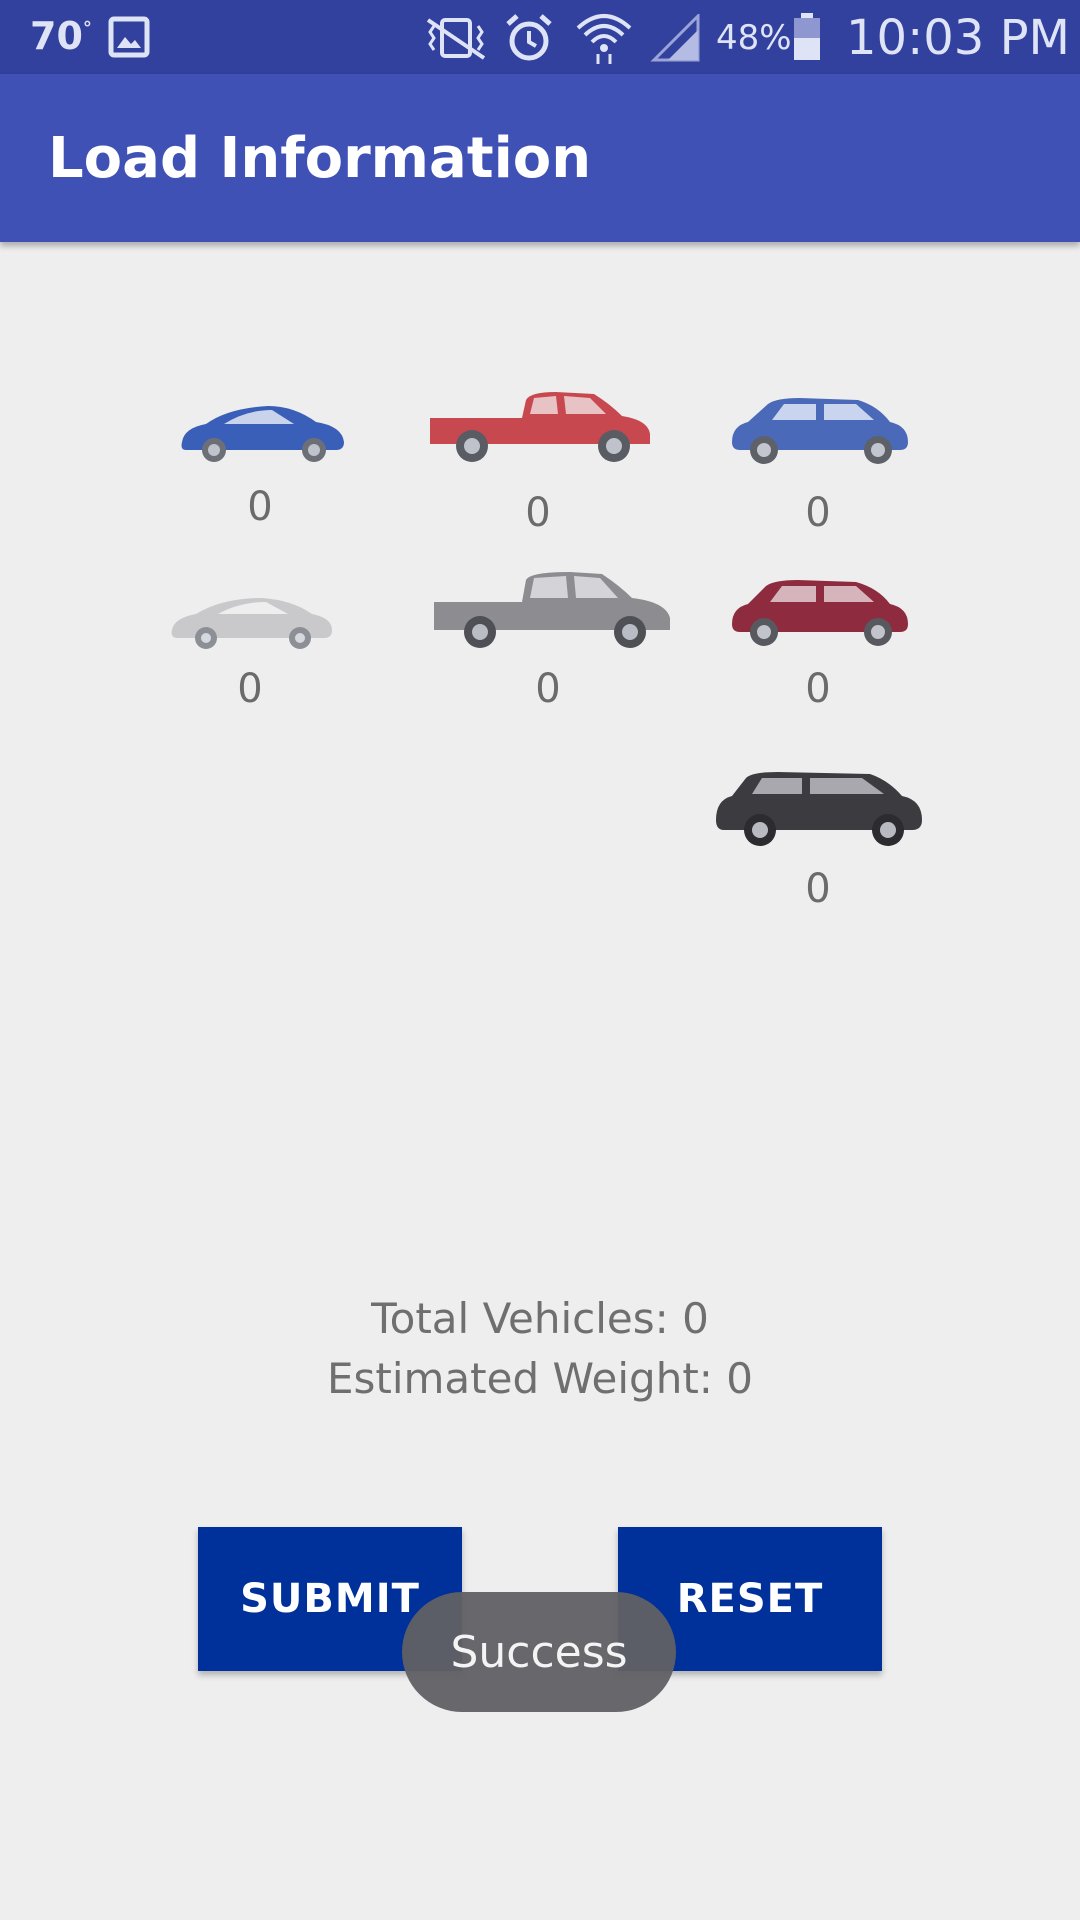  What do you see at coordinates (675, 38) in the screenshot?
I see `signal-icon` at bounding box center [675, 38].